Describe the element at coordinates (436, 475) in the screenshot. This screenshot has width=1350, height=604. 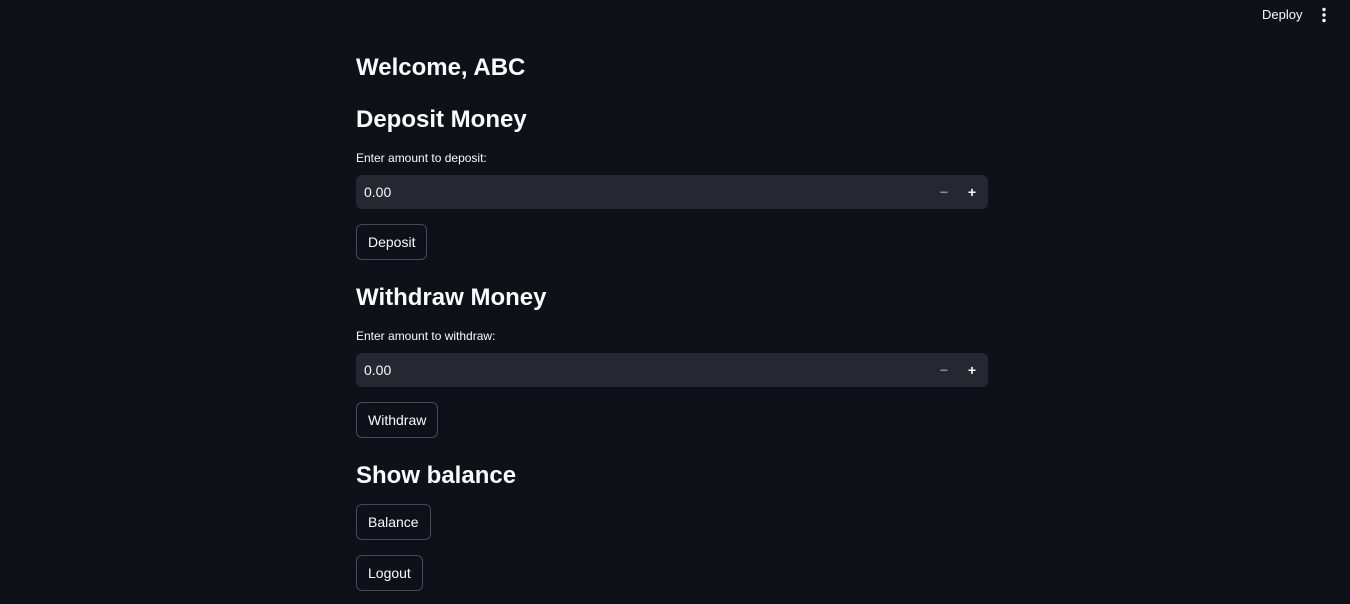
I see `balance-heading: Show balance` at that location.